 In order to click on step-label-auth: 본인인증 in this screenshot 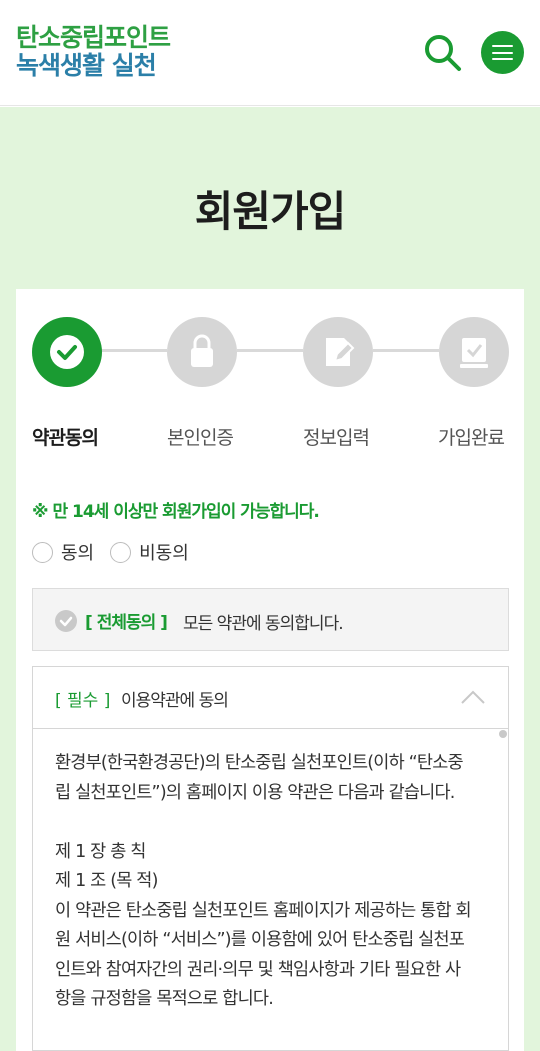, I will do `click(200, 438)`.